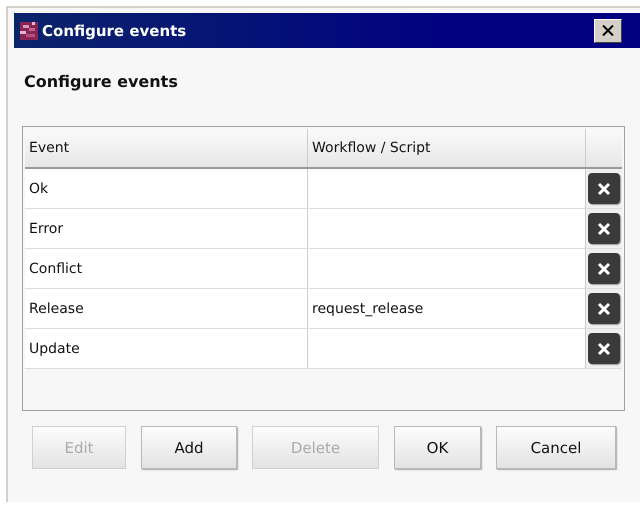  Describe the element at coordinates (166, 308) in the screenshot. I see `table-cell: Release` at that location.